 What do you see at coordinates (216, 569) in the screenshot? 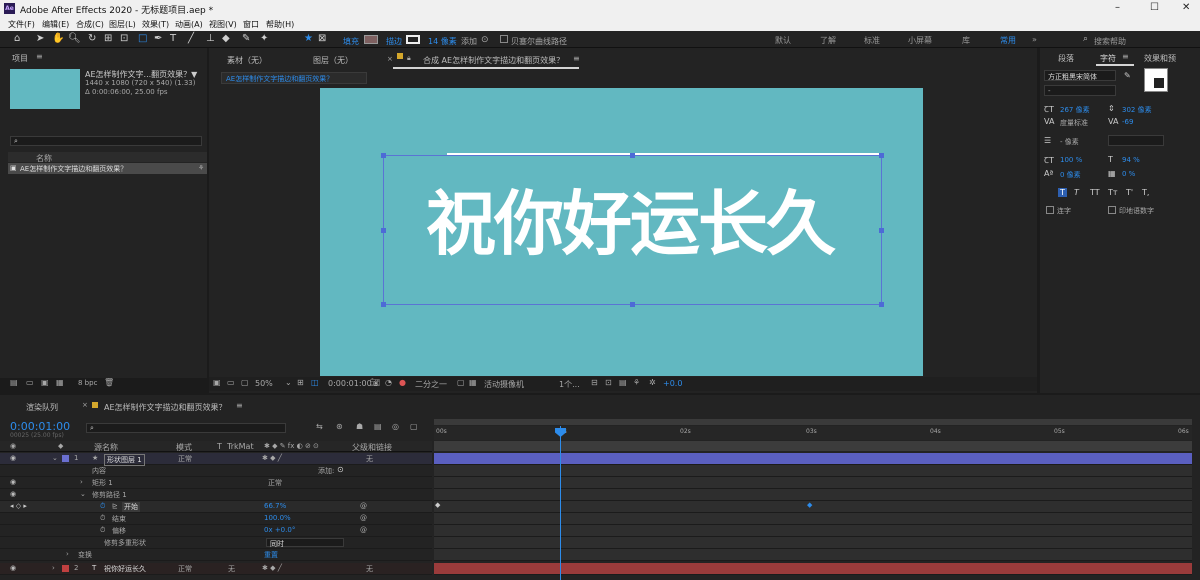
I see `layer-row-2: ◉ › 2 T 祝你好运长久 正常 无 ✱ ◆ ╱ 无` at bounding box center [216, 569].